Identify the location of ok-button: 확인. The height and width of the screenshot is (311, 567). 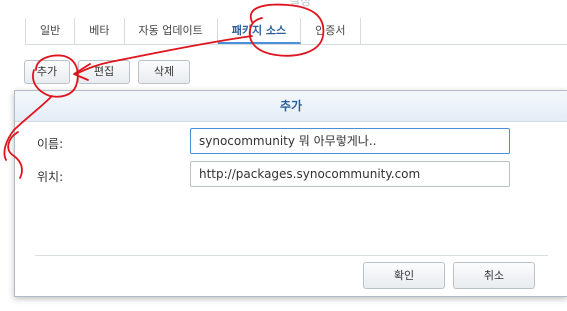
(404, 275).